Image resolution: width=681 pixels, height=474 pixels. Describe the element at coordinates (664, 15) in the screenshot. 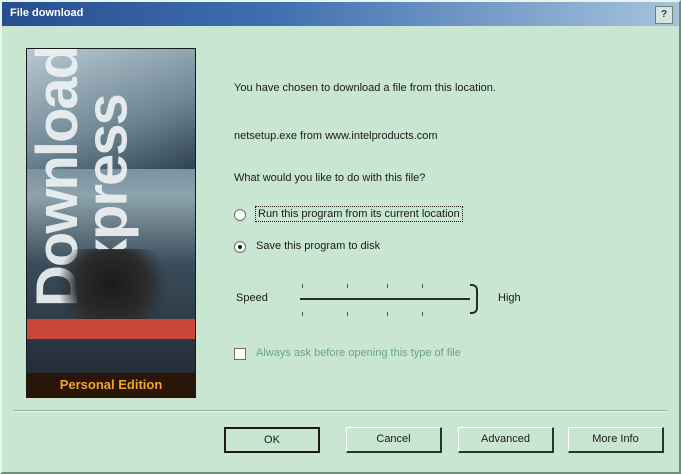

I see `help-icon: ?` at that location.